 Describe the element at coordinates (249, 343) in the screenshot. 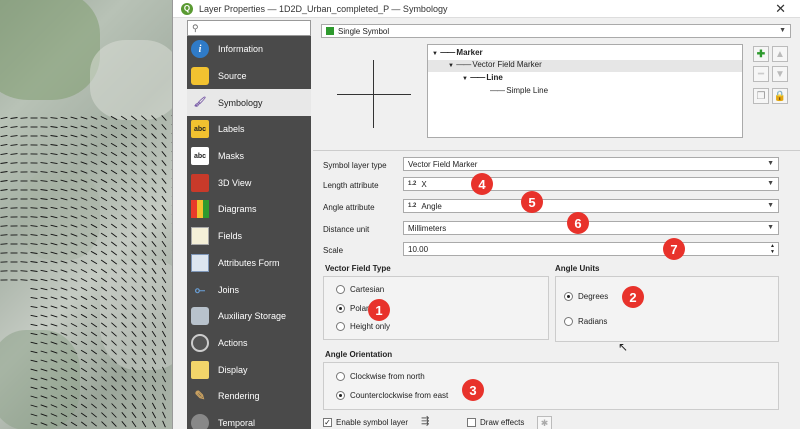

I see `sidebar-item-actions: Actions` at that location.